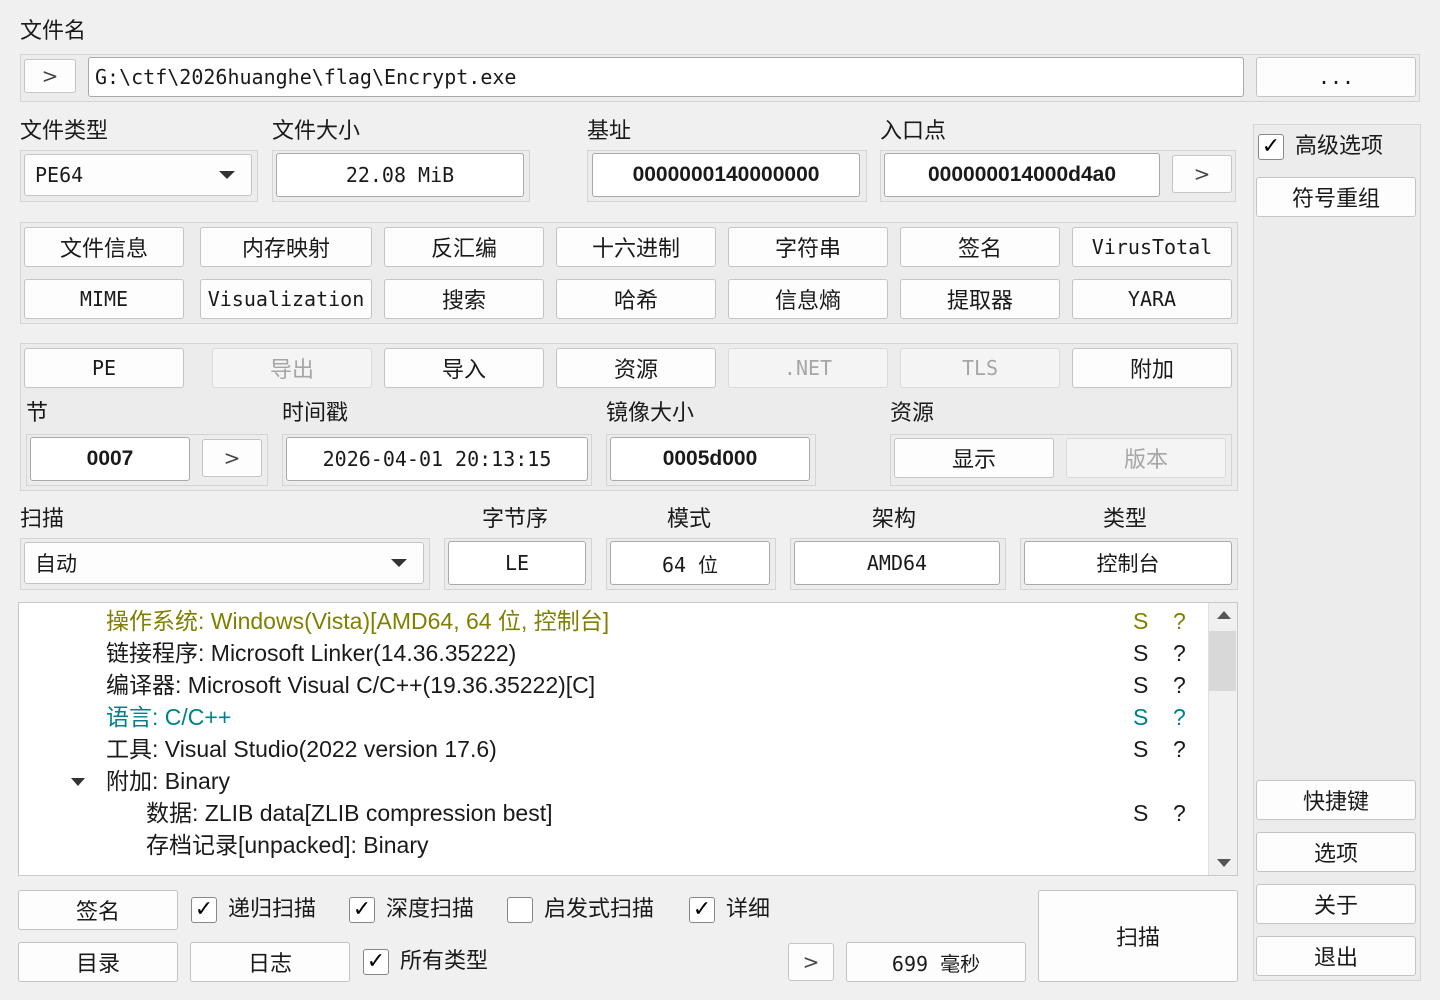  I want to click on architecture-field: AMD64, so click(897, 563).